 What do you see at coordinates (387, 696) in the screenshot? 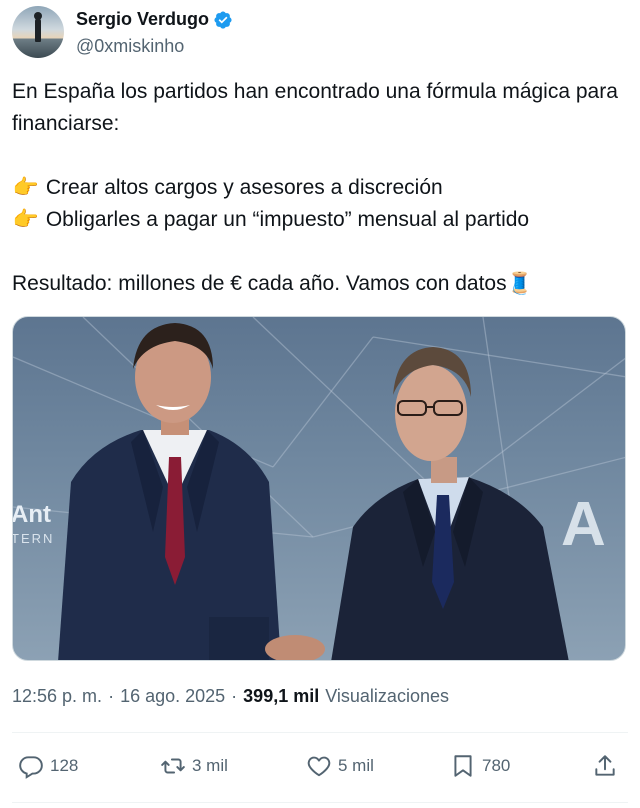
I see `views-label: Visualizaciones` at bounding box center [387, 696].